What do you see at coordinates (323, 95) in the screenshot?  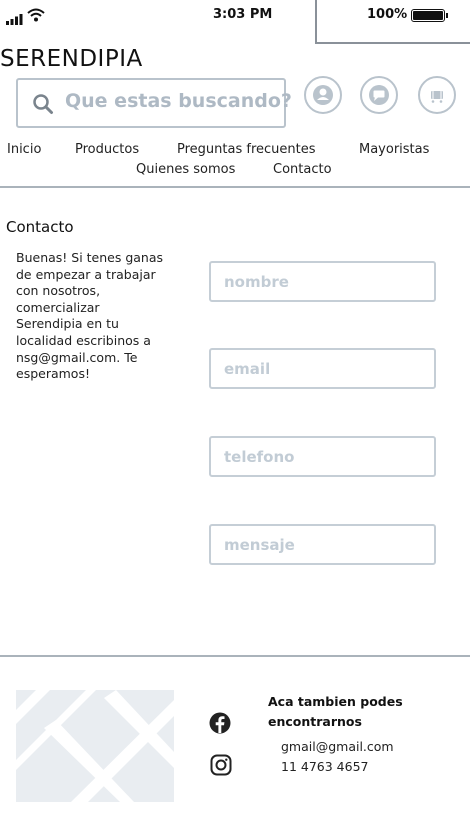 I see `user-icon` at bounding box center [323, 95].